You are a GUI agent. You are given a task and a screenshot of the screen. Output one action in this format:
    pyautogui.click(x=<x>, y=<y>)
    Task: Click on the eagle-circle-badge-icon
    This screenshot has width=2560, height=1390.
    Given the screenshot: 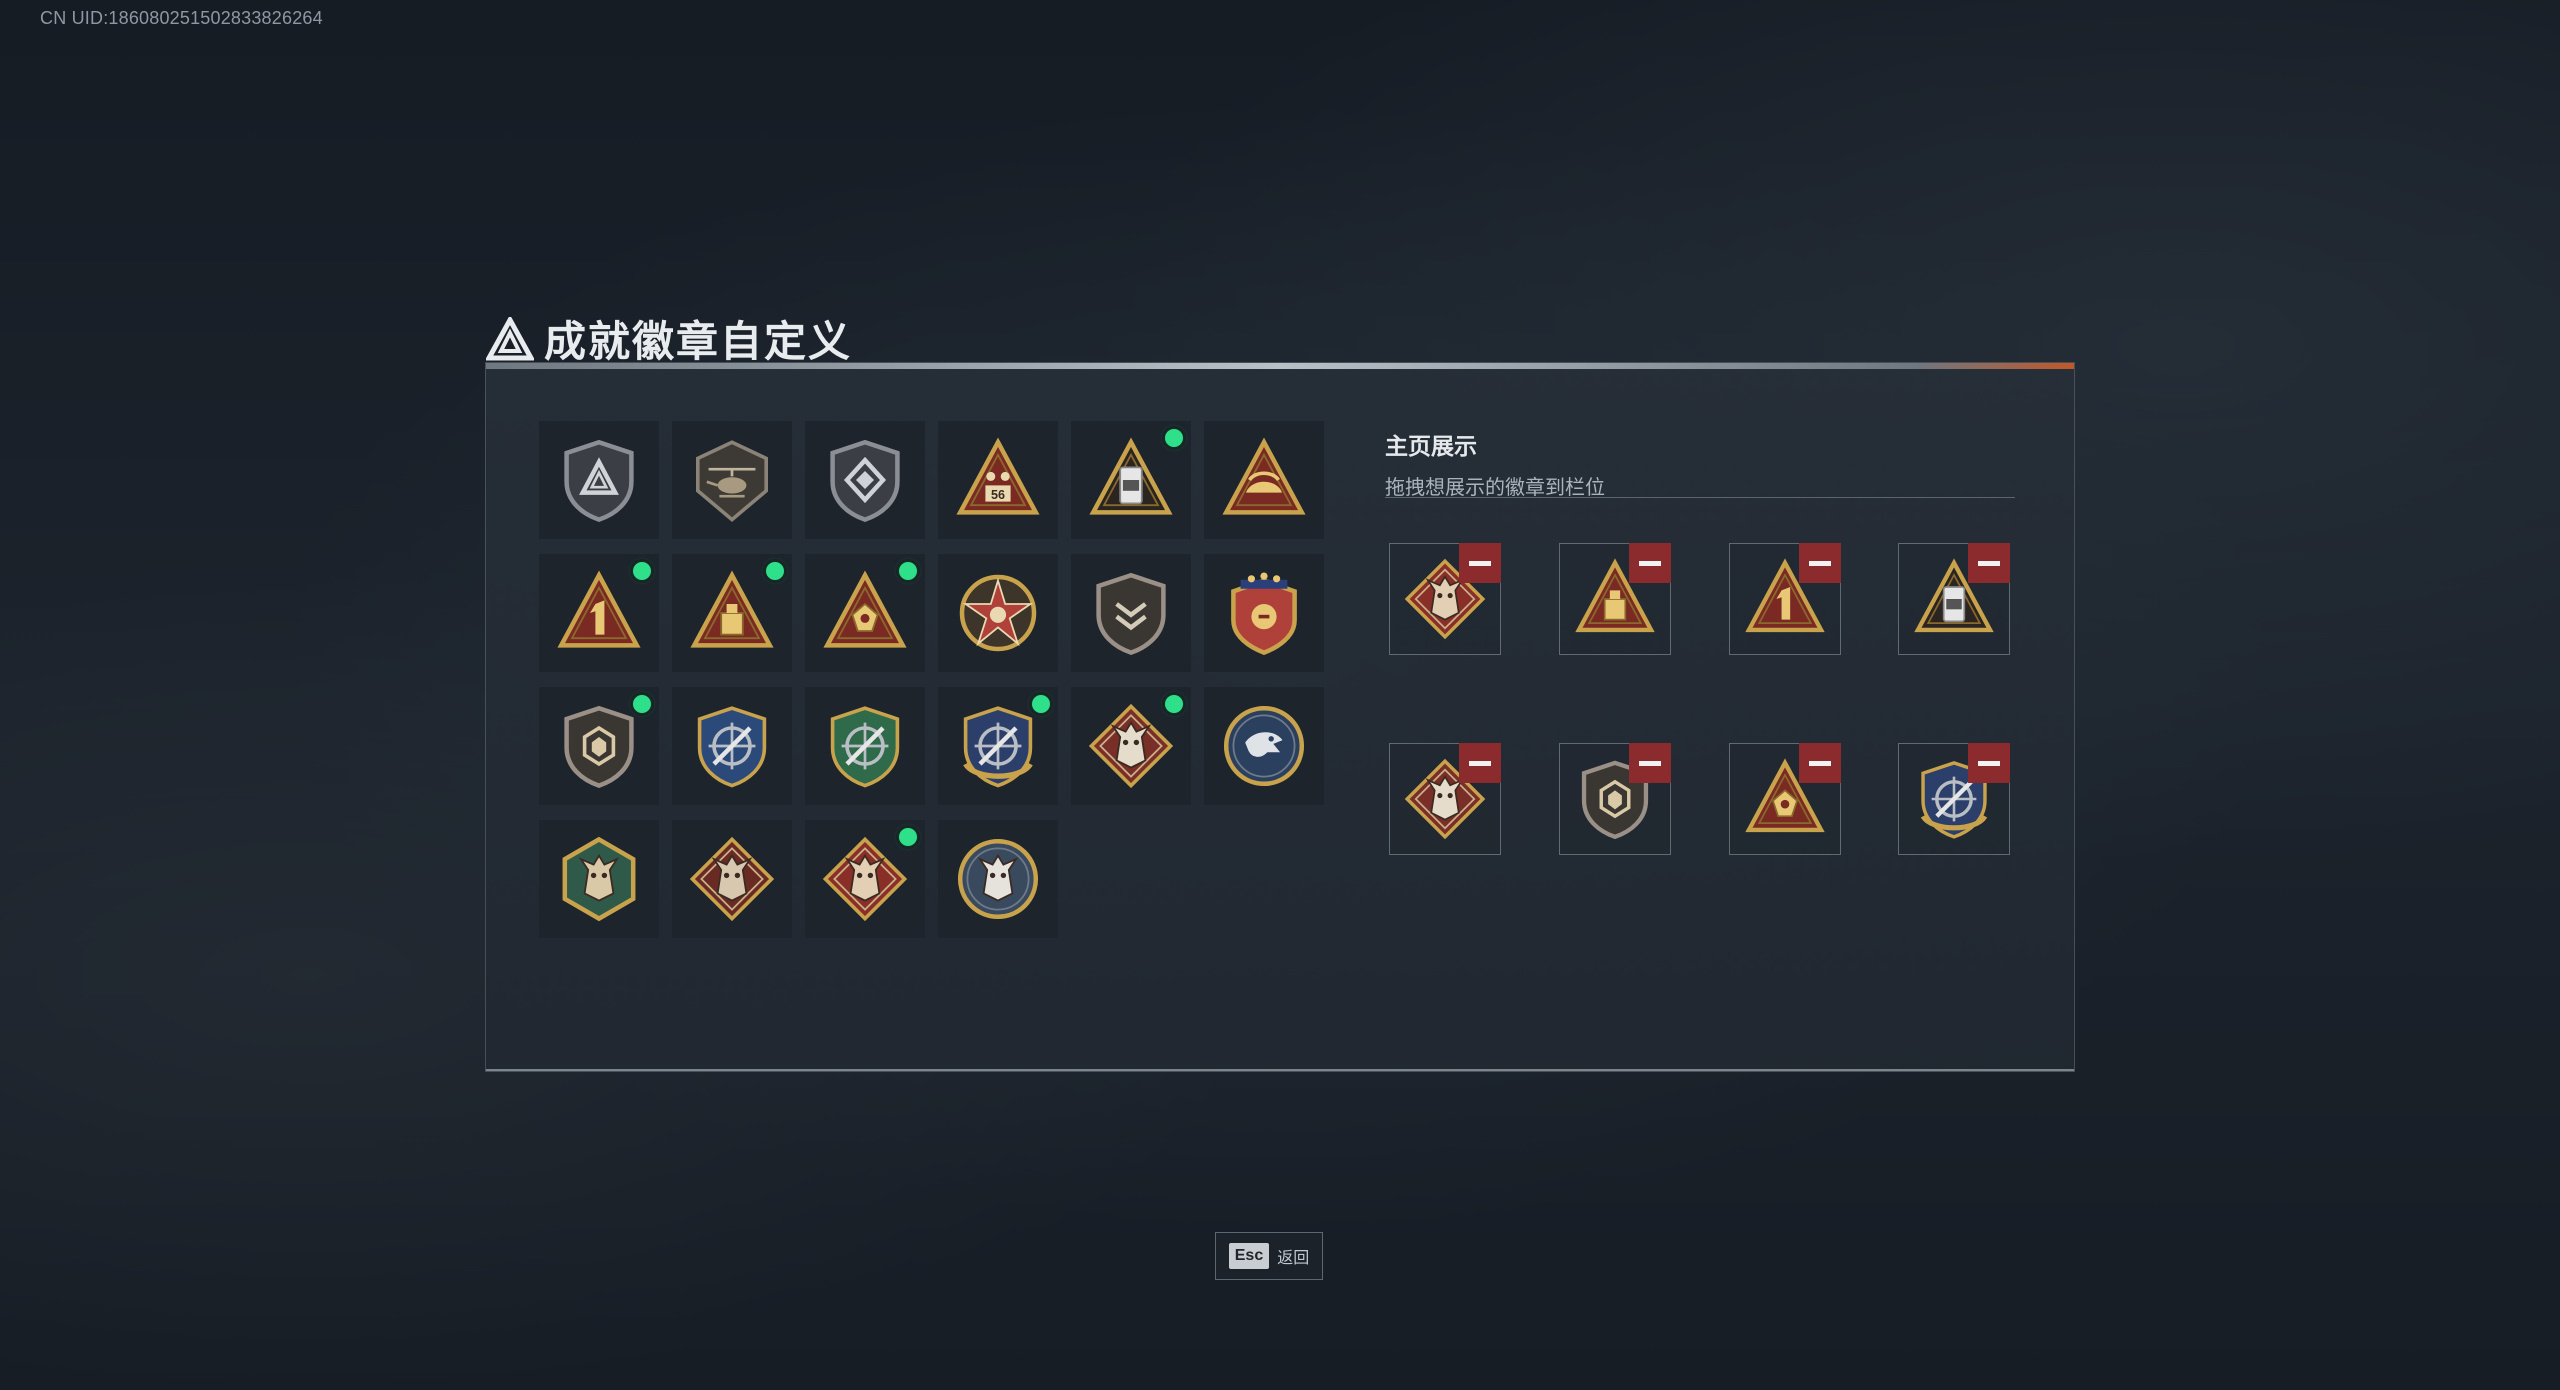 What is the action you would take?
    pyautogui.click(x=1264, y=746)
    